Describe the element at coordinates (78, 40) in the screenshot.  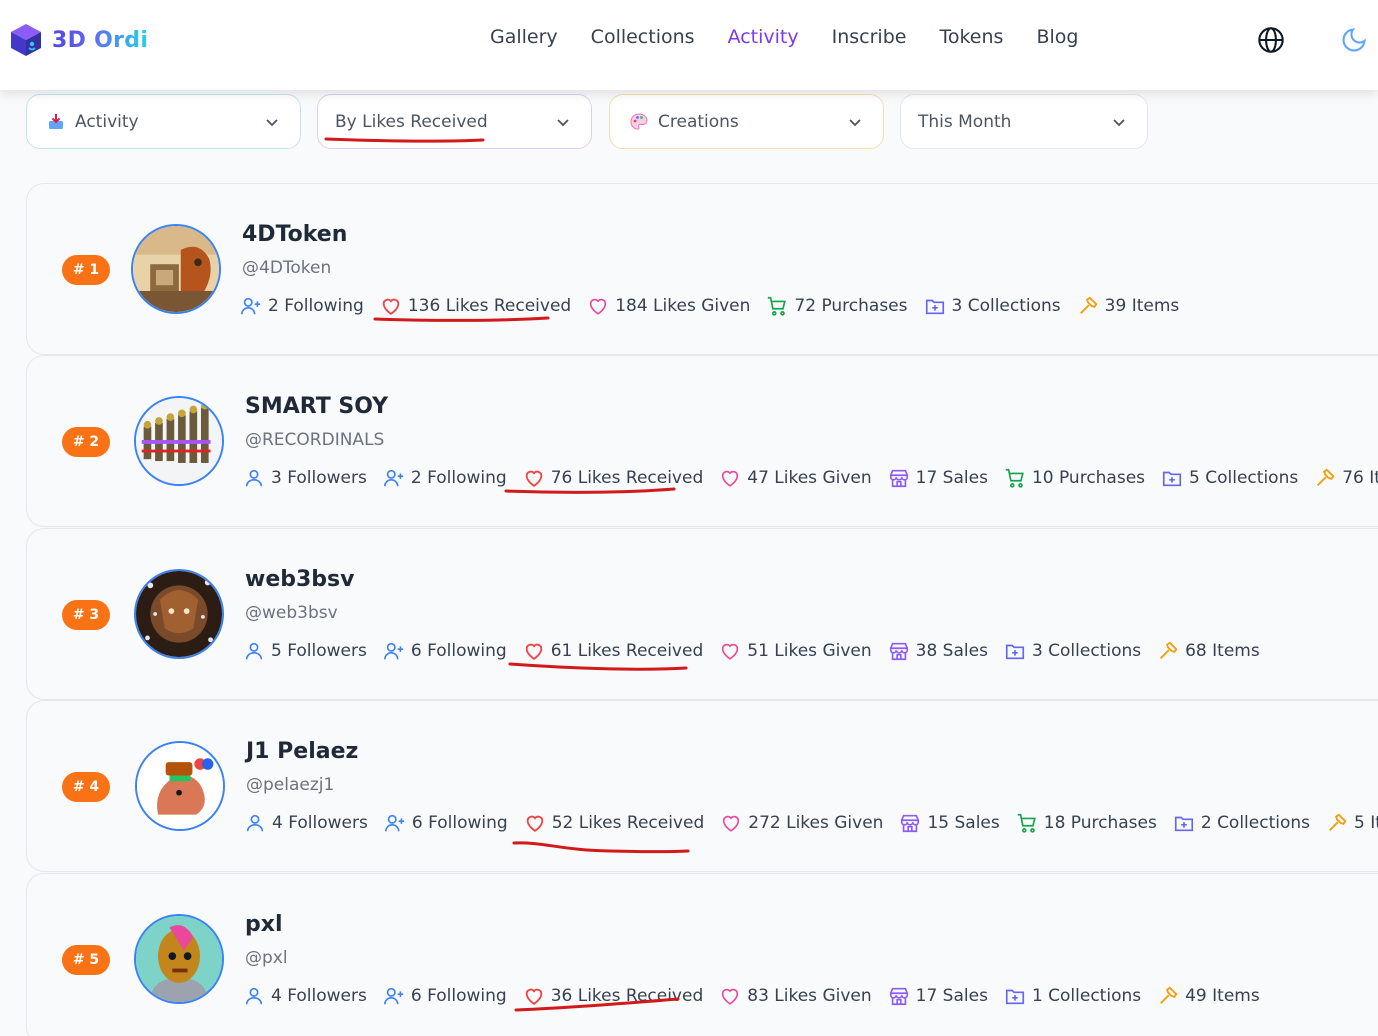
I see `logo: 3D Ordi` at that location.